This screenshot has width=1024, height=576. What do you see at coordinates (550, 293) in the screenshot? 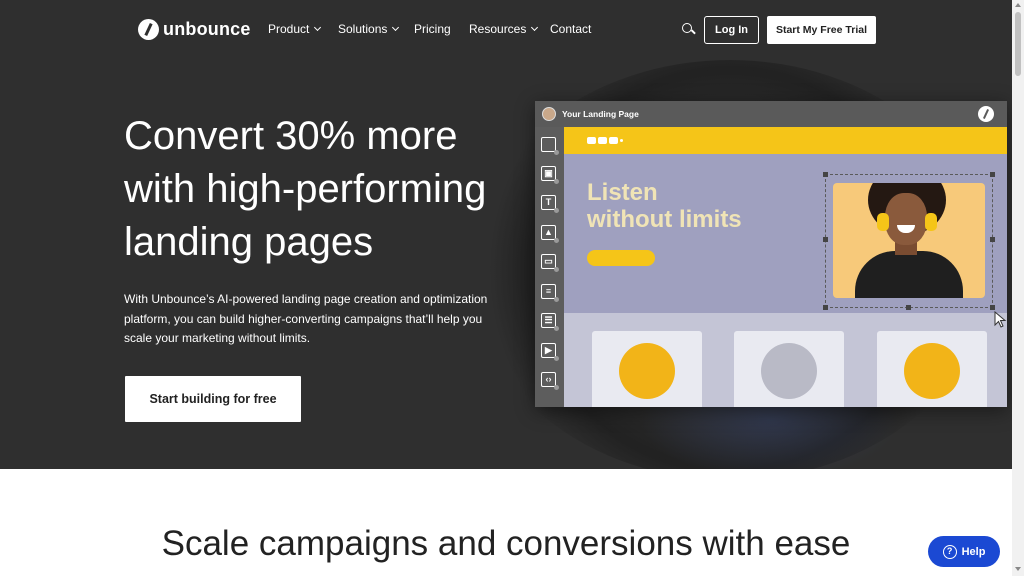
I see `form-icon: ≡` at bounding box center [550, 293].